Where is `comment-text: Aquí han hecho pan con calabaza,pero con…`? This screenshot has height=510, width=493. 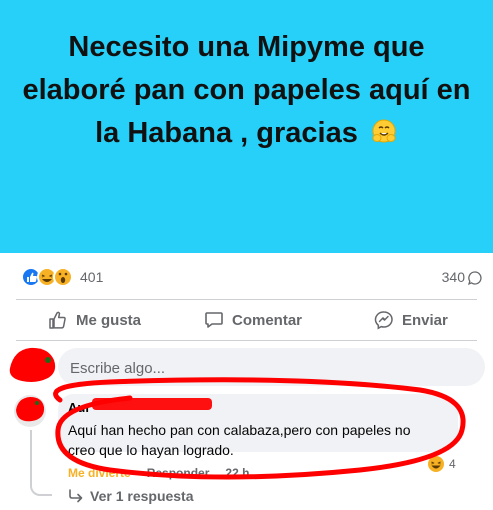 comment-text: Aquí han hecho pan con calabaza,pero con… is located at coordinates (239, 440).